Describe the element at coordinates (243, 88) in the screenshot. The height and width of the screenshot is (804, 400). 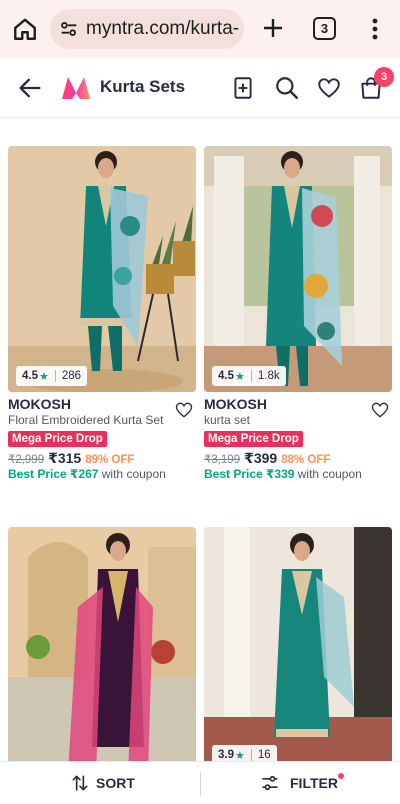
I see `add-to-collection-icon` at that location.